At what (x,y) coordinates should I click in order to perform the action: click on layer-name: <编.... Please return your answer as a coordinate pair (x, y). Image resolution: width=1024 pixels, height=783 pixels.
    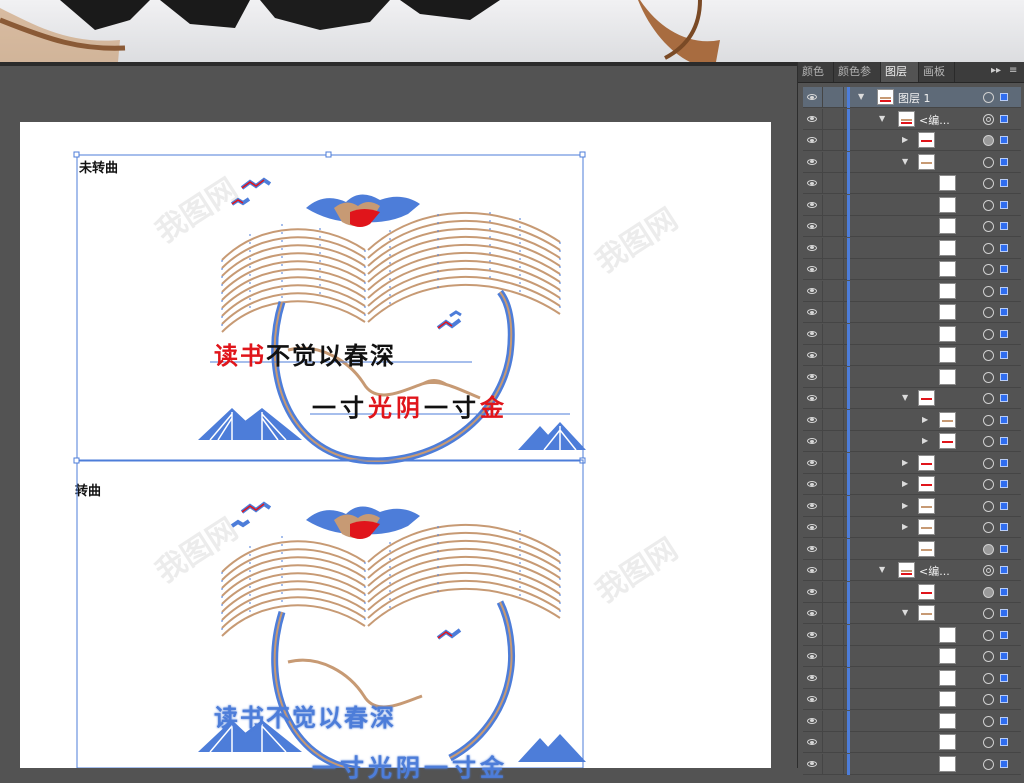
    Looking at the image, I should click on (934, 120).